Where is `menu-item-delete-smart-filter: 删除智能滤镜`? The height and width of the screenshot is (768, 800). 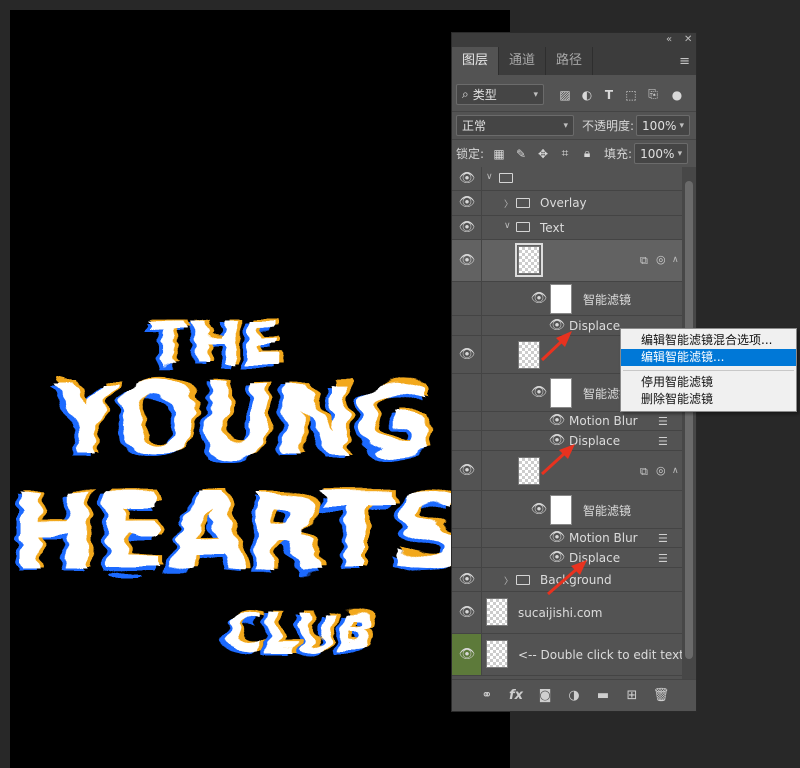 menu-item-delete-smart-filter: 删除智能滤镜 is located at coordinates (708, 399).